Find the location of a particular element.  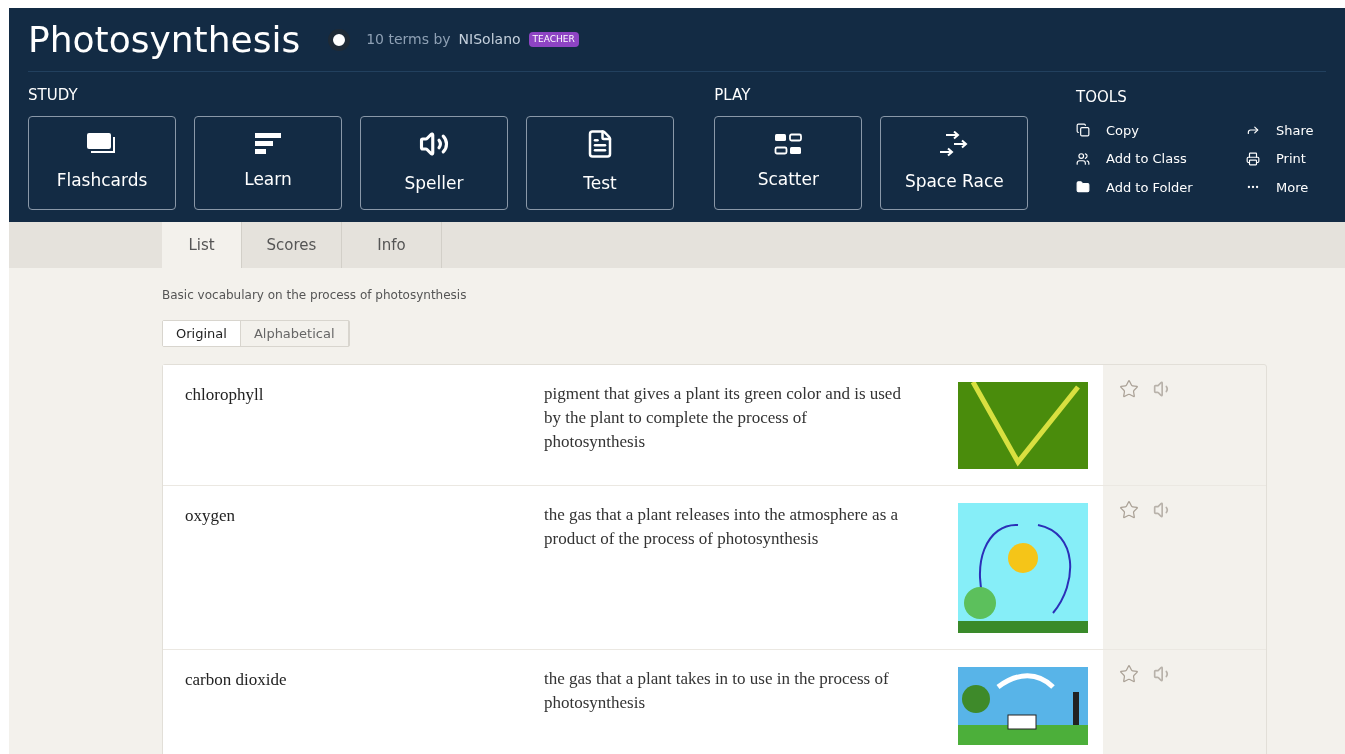

cards-icon is located at coordinates (102, 143).